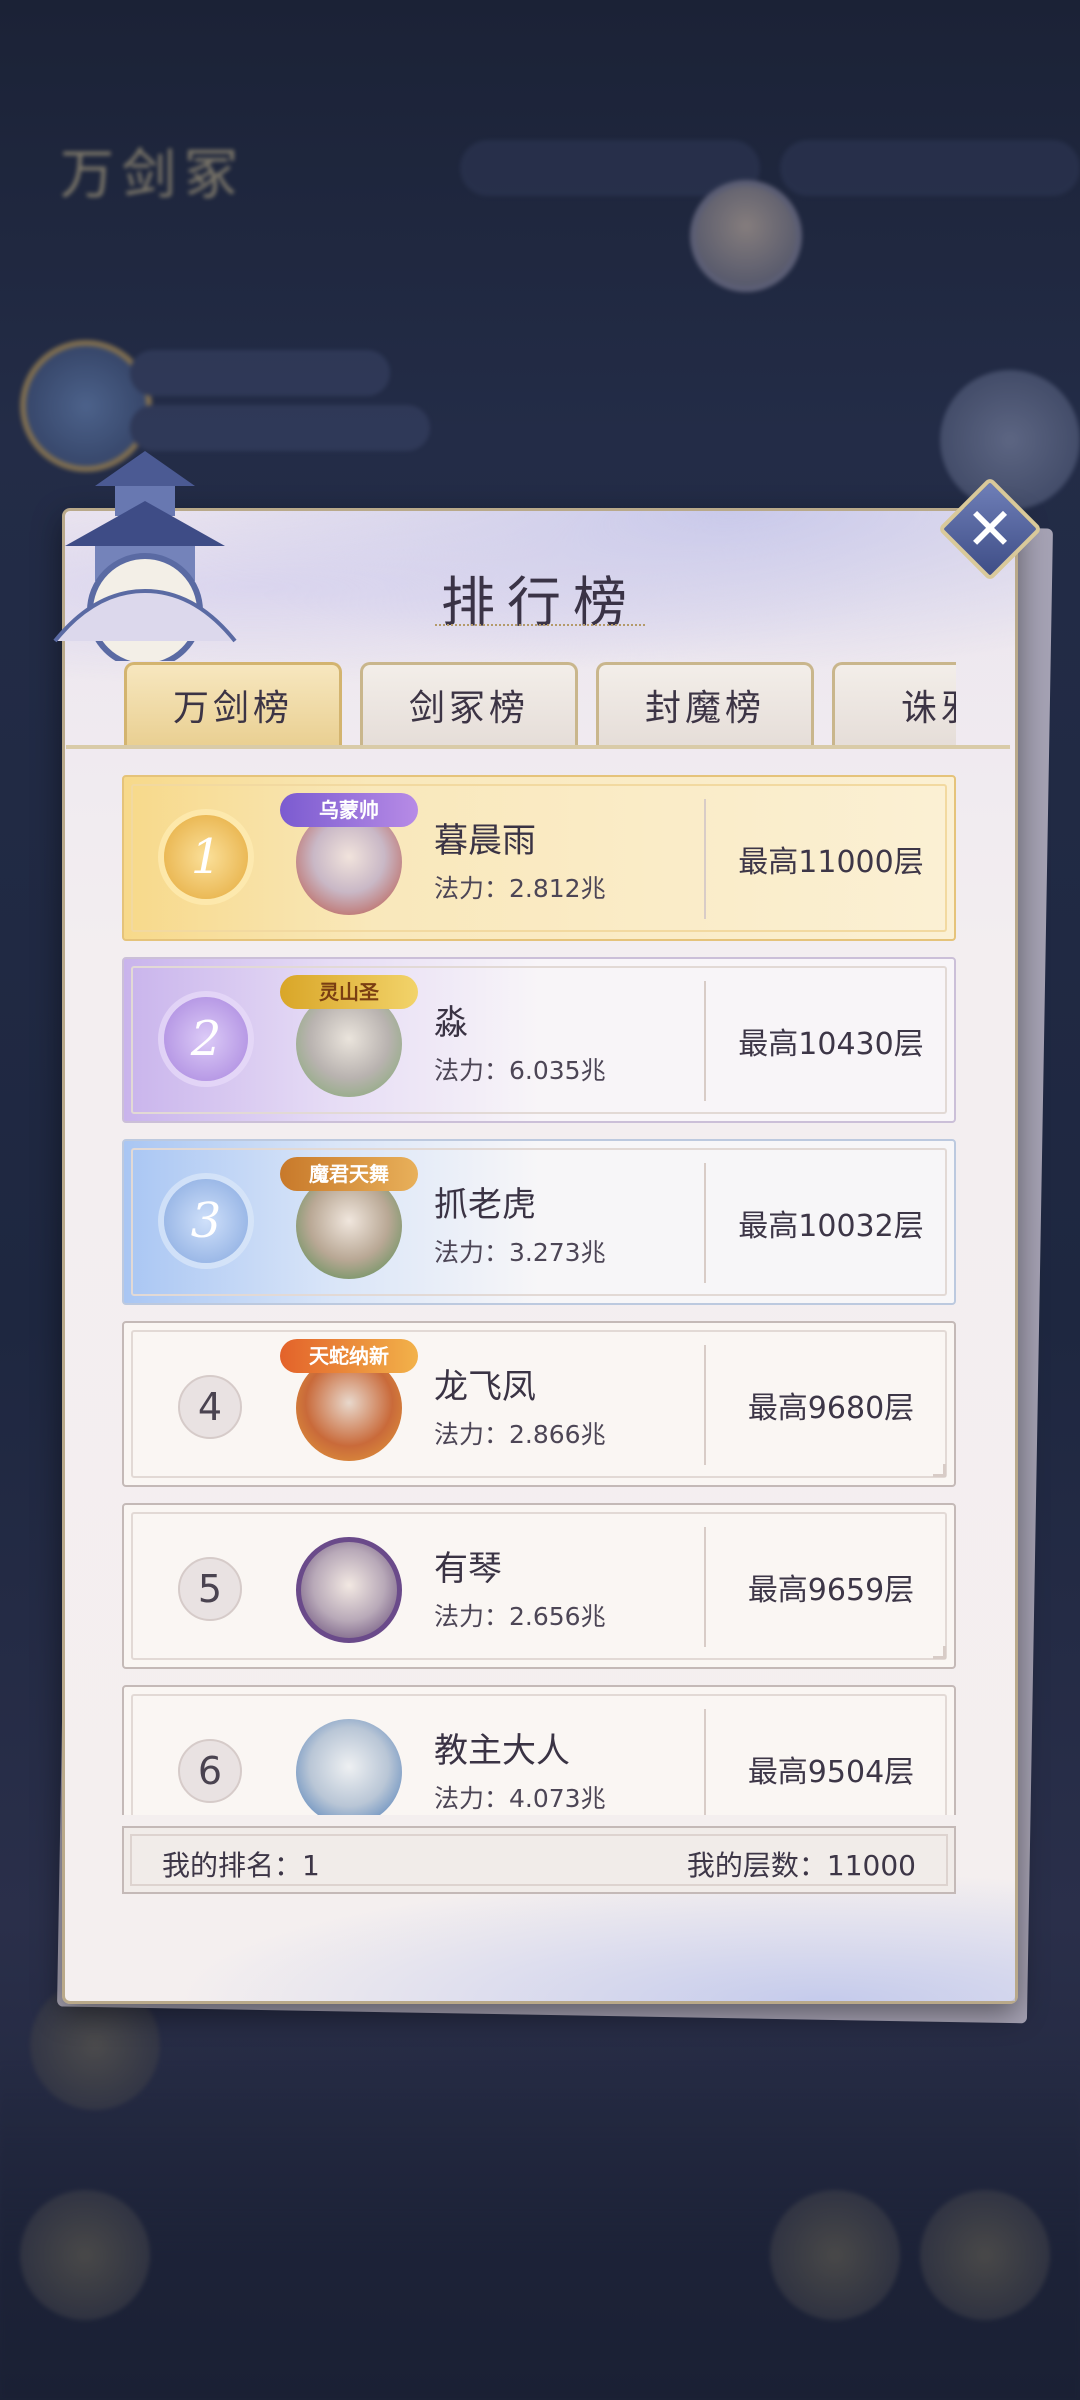 The image size is (1080, 2400). Describe the element at coordinates (539, 858) in the screenshot. I see `ranking-row: 1 乌蒙帅 暮晨雨 法力：2.812兆 最高11000层` at that location.